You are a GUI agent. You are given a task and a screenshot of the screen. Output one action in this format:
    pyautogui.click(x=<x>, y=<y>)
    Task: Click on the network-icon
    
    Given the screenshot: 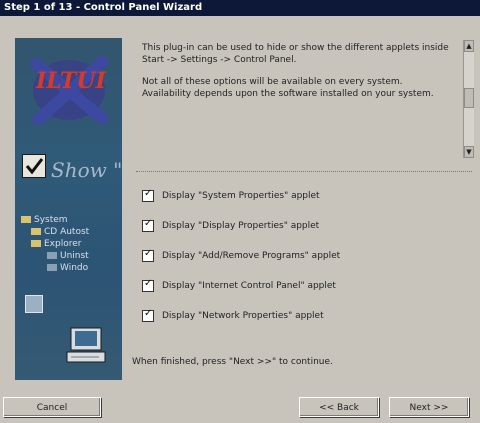 What is the action you would take?
    pyautogui.click(x=34, y=304)
    